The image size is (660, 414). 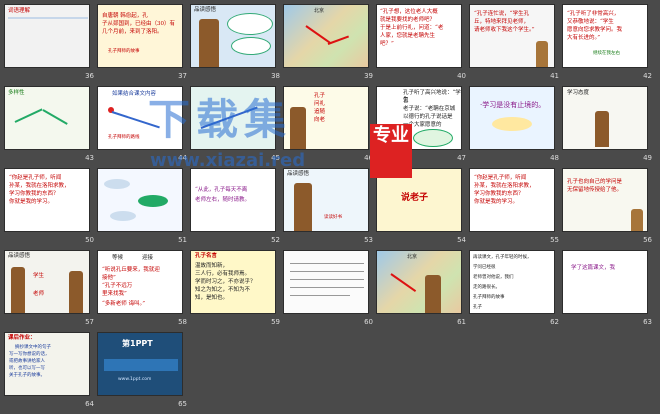 What do you see at coordinates (182, 404) in the screenshot?
I see `slide-number: 65` at bounding box center [182, 404].